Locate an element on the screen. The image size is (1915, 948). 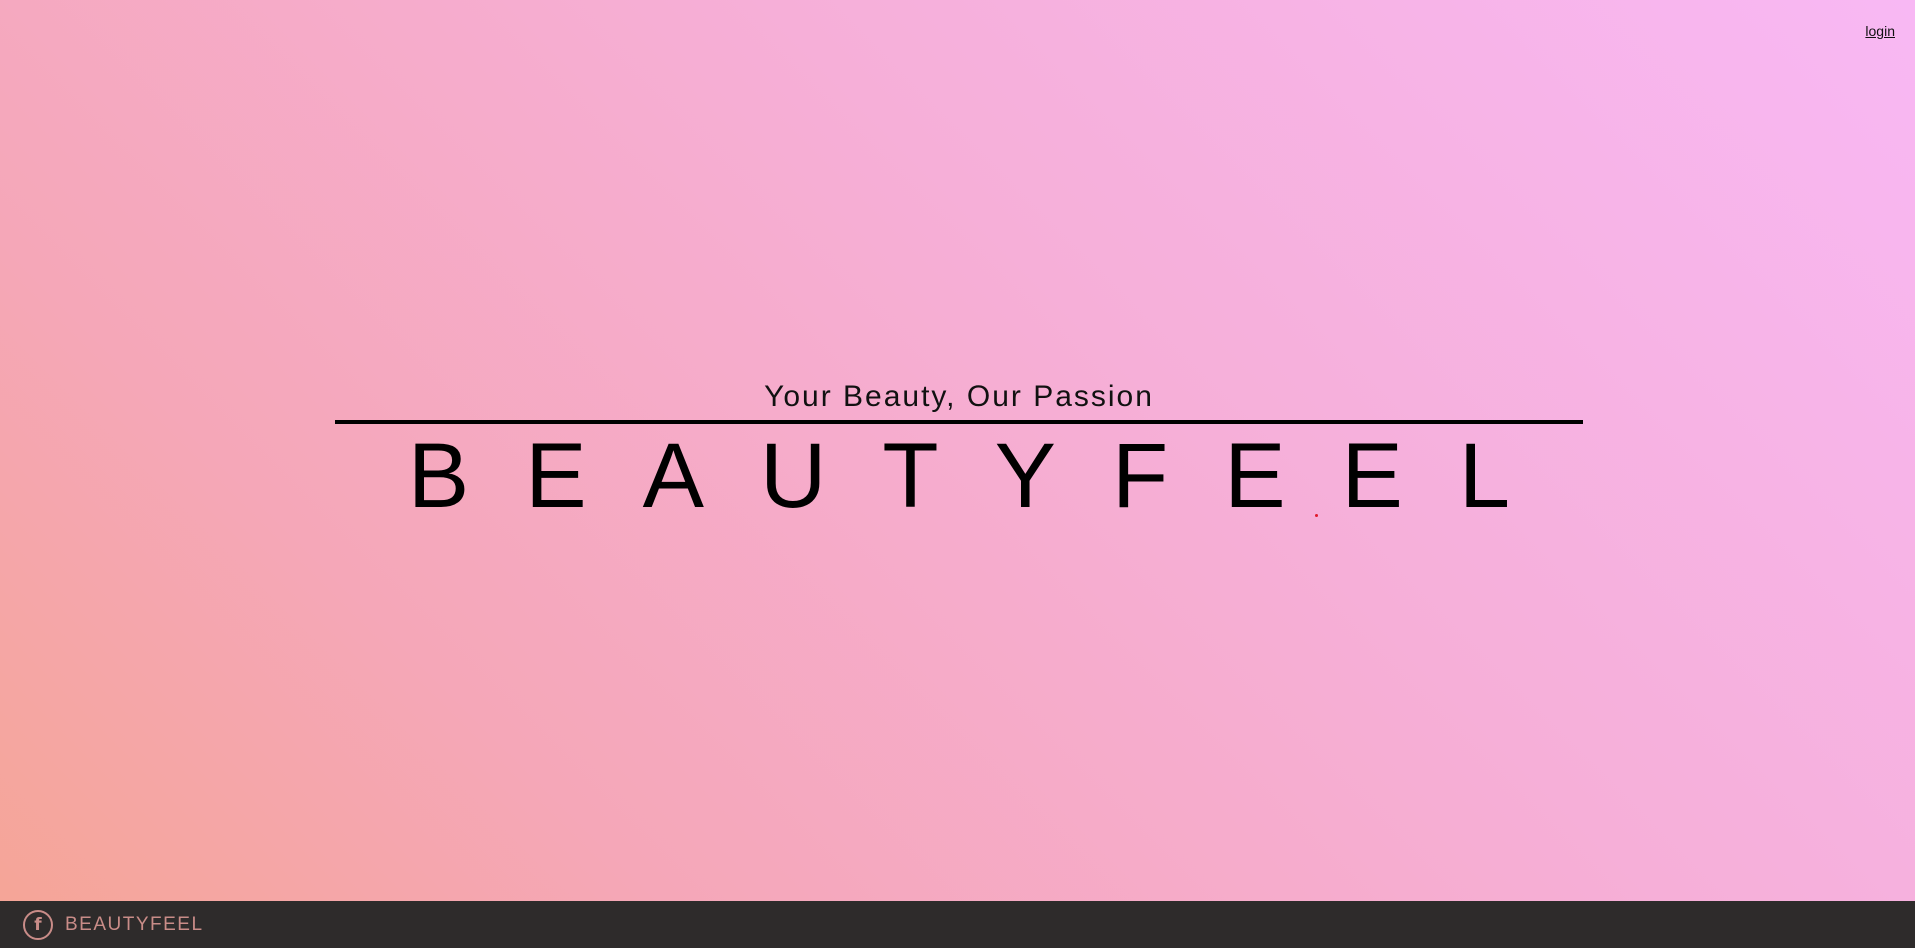
tagline: Your Beauty, Our Passion is located at coordinates (959, 396).